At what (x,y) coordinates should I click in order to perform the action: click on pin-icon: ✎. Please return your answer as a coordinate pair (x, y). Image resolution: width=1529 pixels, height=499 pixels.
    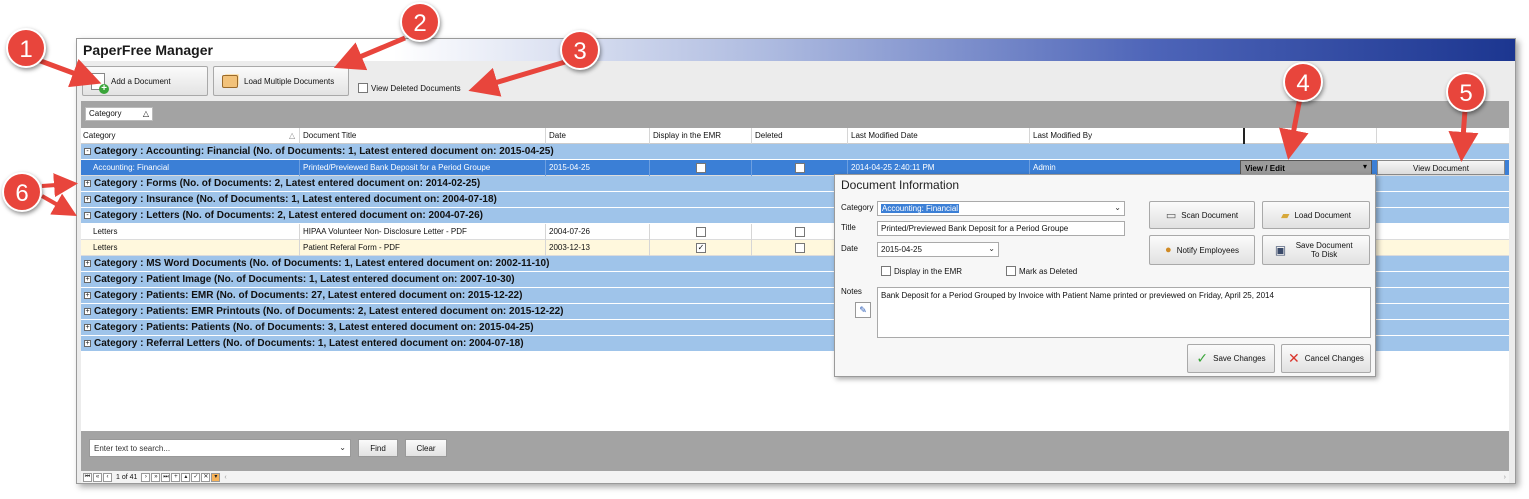
    Looking at the image, I should click on (863, 310).